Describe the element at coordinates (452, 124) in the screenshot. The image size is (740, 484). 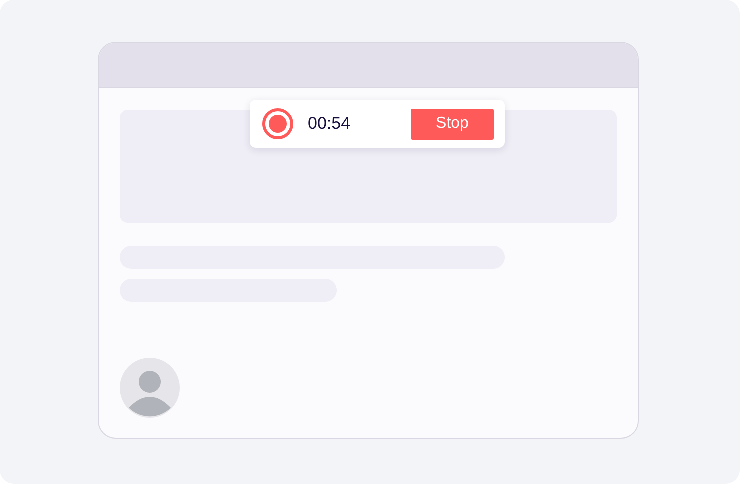
I see `stop-button: Stop` at that location.